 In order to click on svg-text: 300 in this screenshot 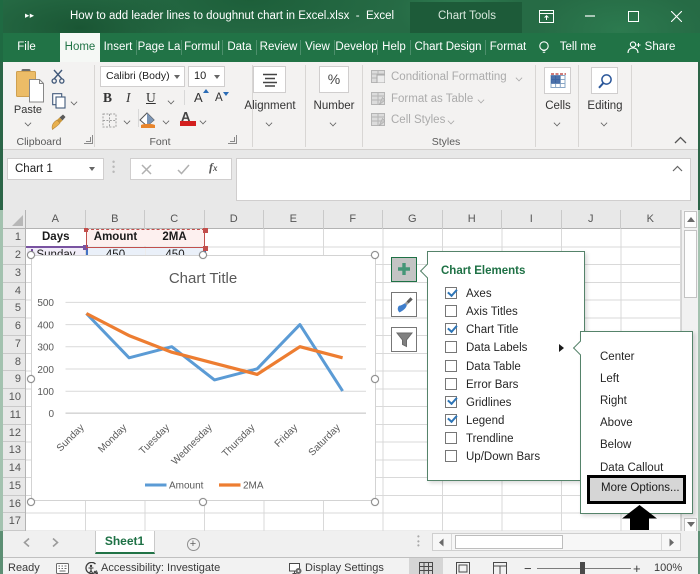, I will do `click(45, 347)`.